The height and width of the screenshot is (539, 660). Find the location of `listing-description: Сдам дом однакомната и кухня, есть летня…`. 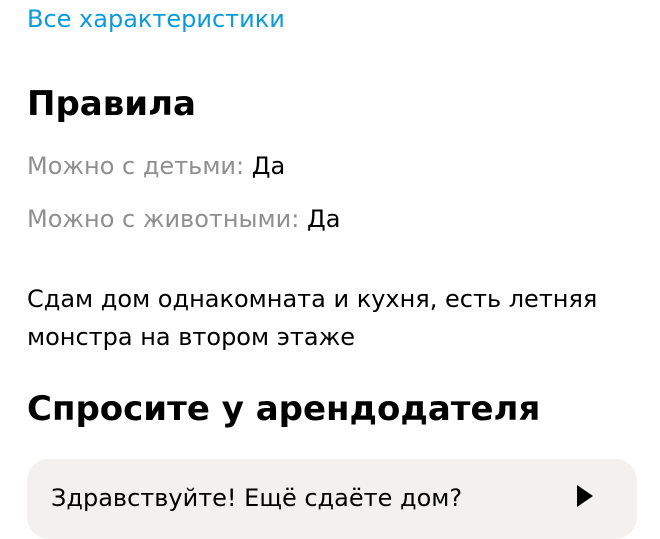

listing-description: Сдам дом однакомната и кухня, есть летня… is located at coordinates (312, 318).